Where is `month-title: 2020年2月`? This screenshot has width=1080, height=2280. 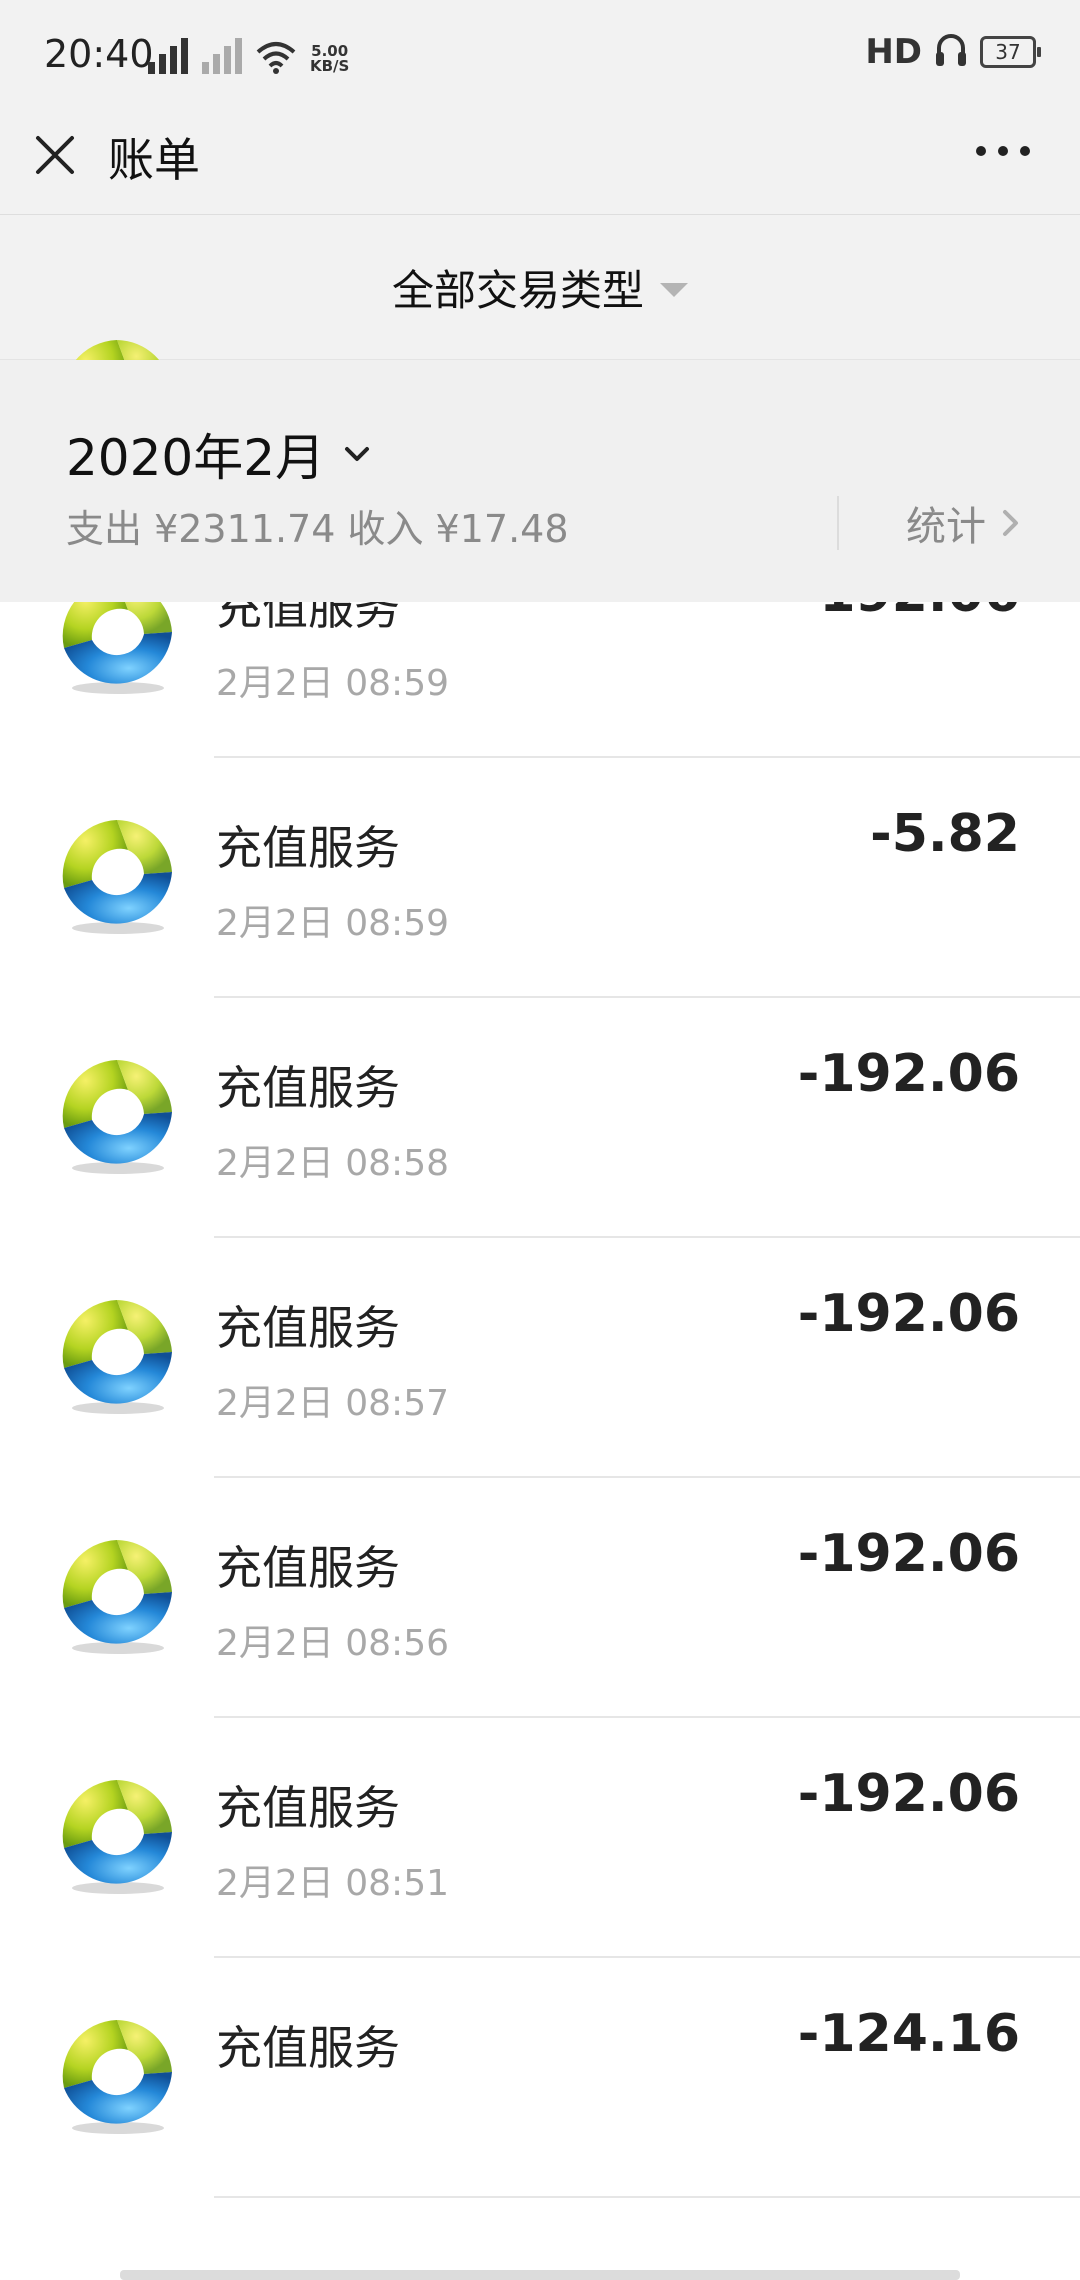
month-title: 2020年2月 is located at coordinates (196, 458).